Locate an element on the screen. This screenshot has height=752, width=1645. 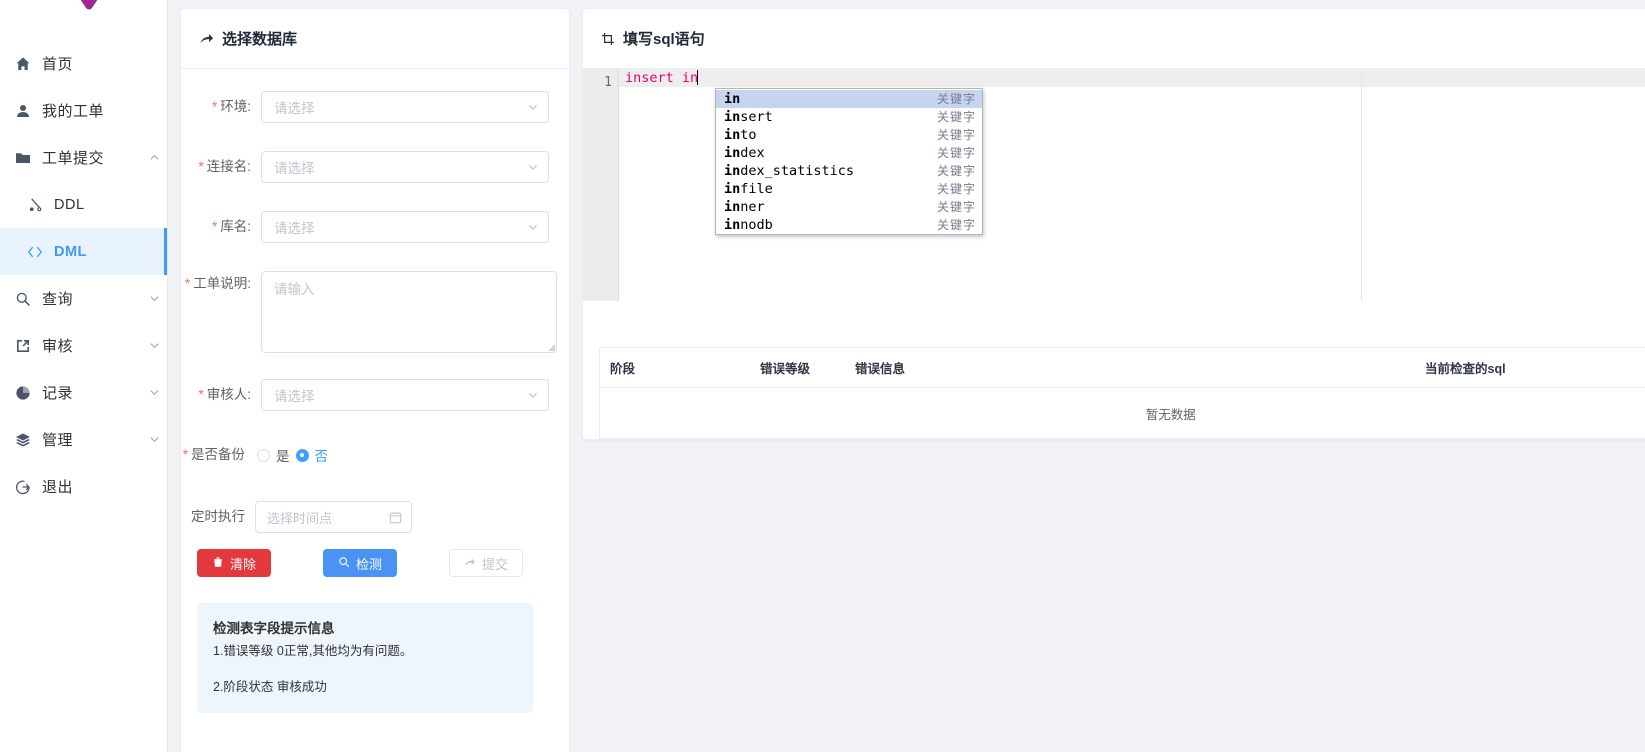
autocomplete-rest: nodb is located at coordinates (756, 225).